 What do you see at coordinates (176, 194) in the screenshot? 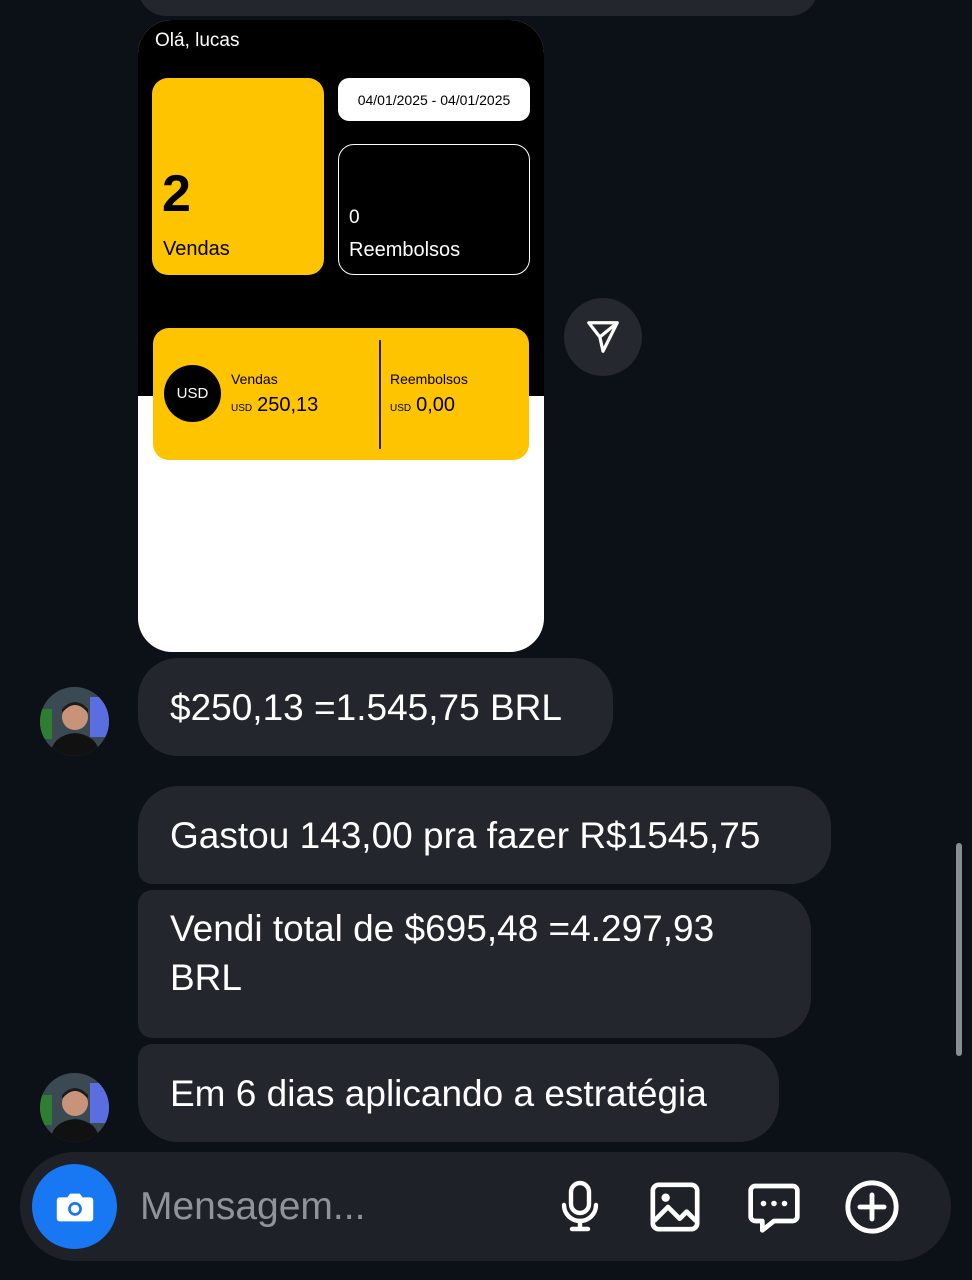
I see `sales-count: 2` at bounding box center [176, 194].